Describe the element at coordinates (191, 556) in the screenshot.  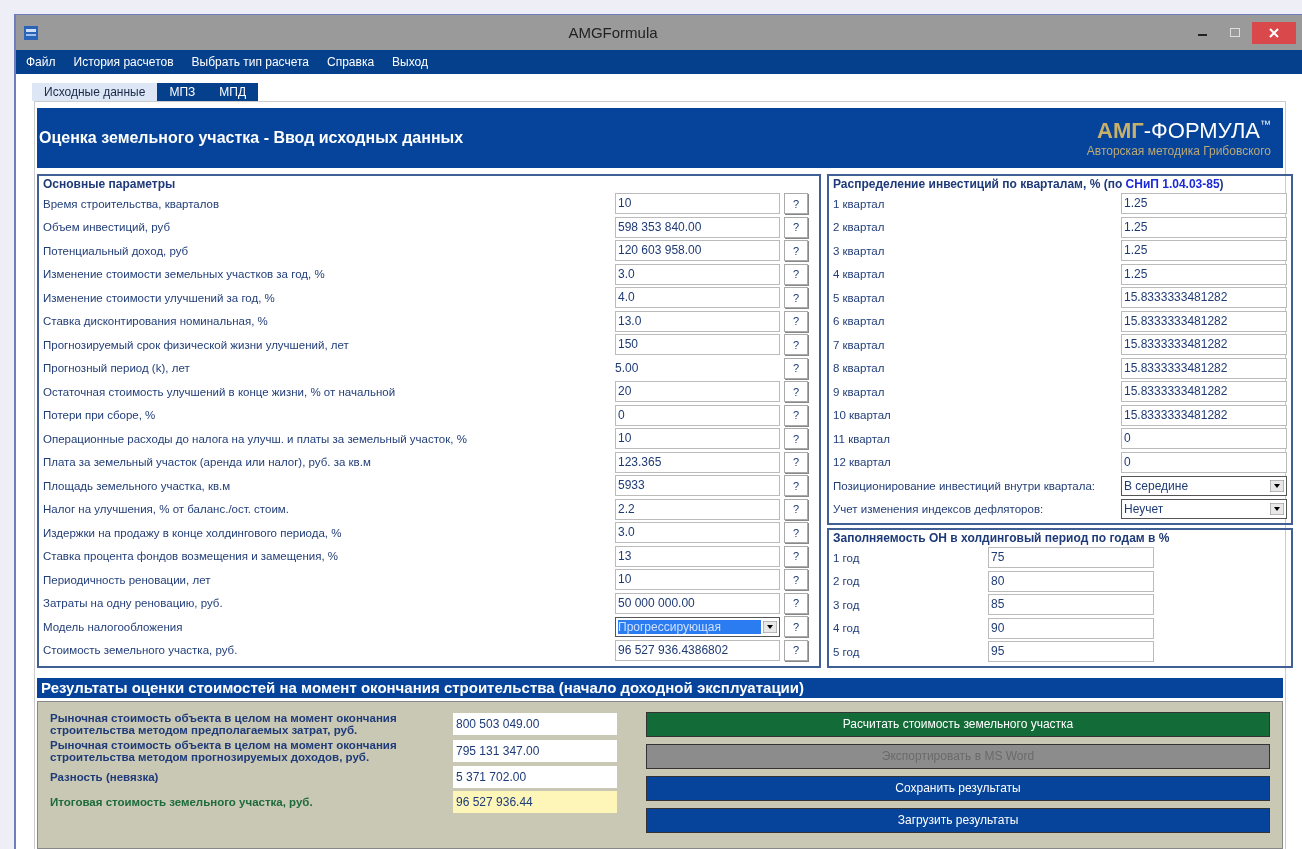
I see `field-label: Ставка процента фондов возмещения и замещения, %` at that location.